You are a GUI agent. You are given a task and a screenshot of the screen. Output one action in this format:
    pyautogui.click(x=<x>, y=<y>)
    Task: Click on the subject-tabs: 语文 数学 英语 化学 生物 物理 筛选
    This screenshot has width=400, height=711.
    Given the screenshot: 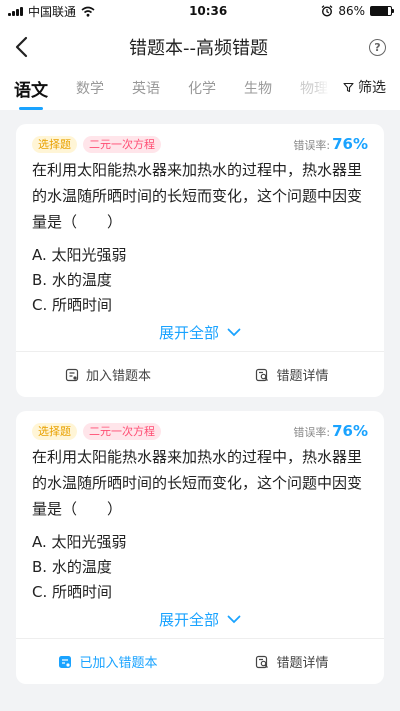 What is the action you would take?
    pyautogui.click(x=200, y=91)
    